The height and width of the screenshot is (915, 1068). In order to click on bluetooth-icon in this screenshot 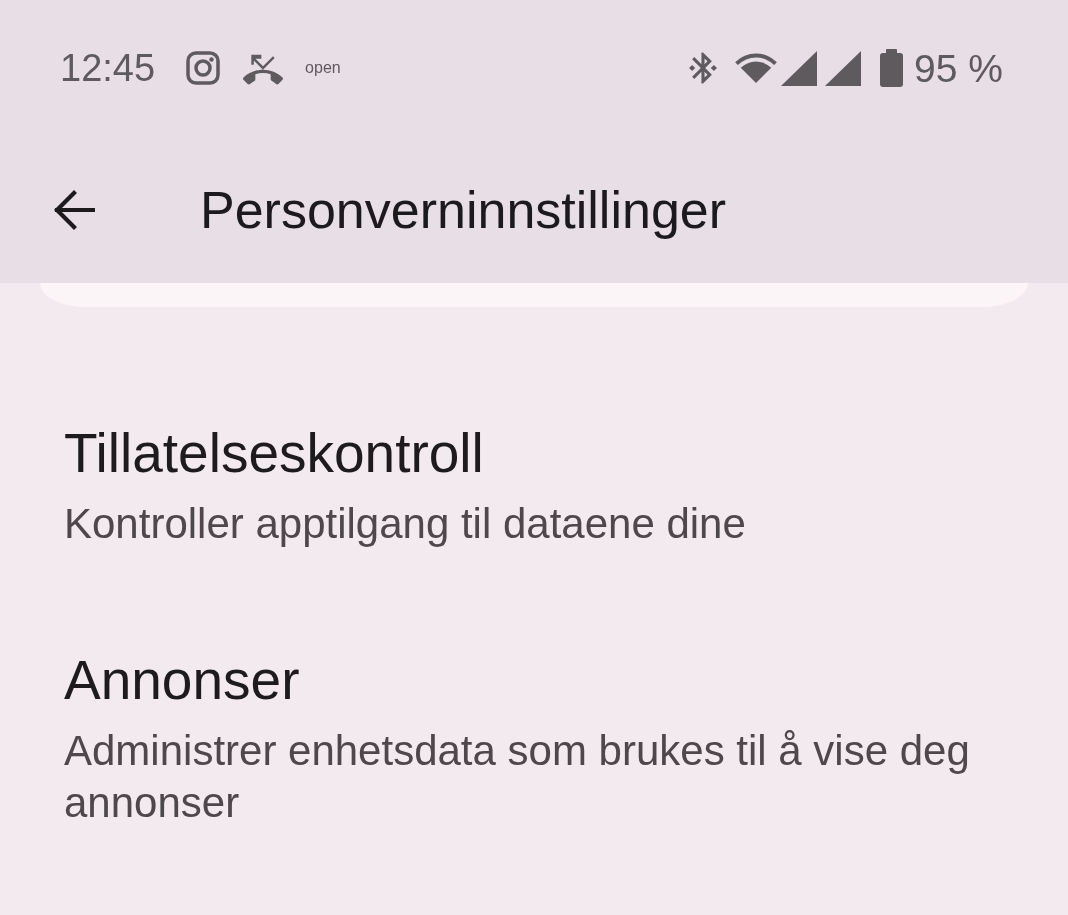, I will do `click(703, 68)`.